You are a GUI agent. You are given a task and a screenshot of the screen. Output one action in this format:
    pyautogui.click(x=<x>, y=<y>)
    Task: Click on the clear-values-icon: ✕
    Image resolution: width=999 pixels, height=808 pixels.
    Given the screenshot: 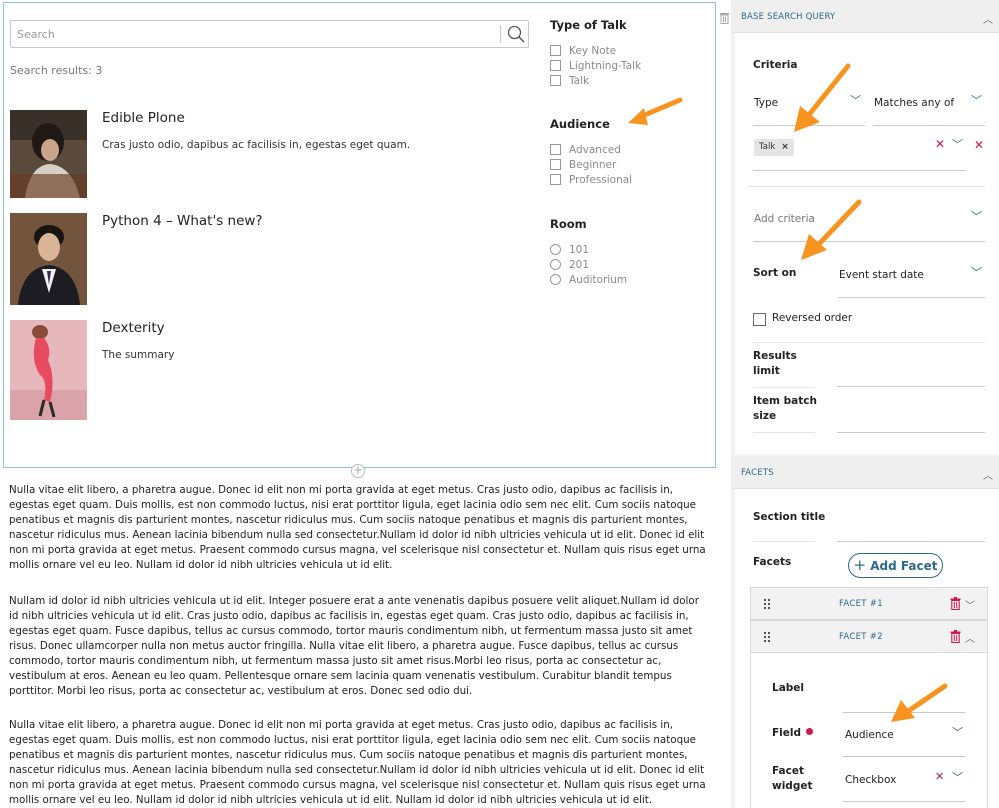 What is the action you would take?
    pyautogui.click(x=940, y=144)
    